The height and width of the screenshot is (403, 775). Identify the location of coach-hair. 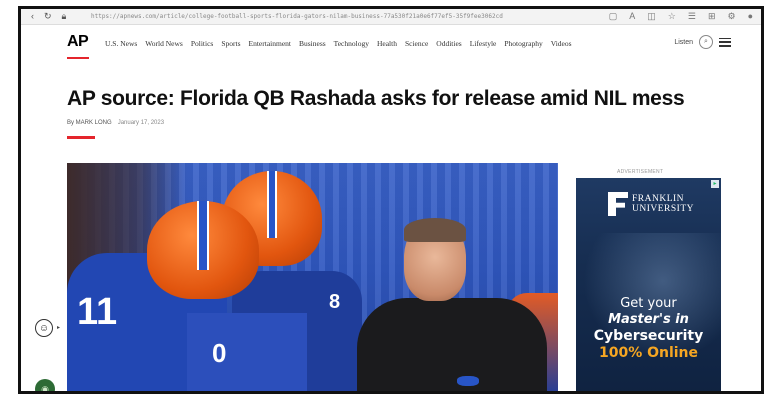
(435, 230).